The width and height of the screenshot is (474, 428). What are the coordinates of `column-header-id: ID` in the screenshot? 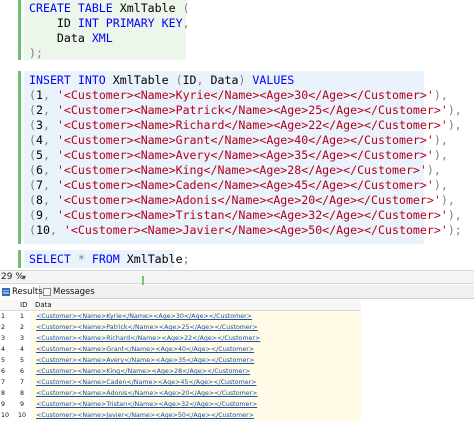 It's located at (22, 305).